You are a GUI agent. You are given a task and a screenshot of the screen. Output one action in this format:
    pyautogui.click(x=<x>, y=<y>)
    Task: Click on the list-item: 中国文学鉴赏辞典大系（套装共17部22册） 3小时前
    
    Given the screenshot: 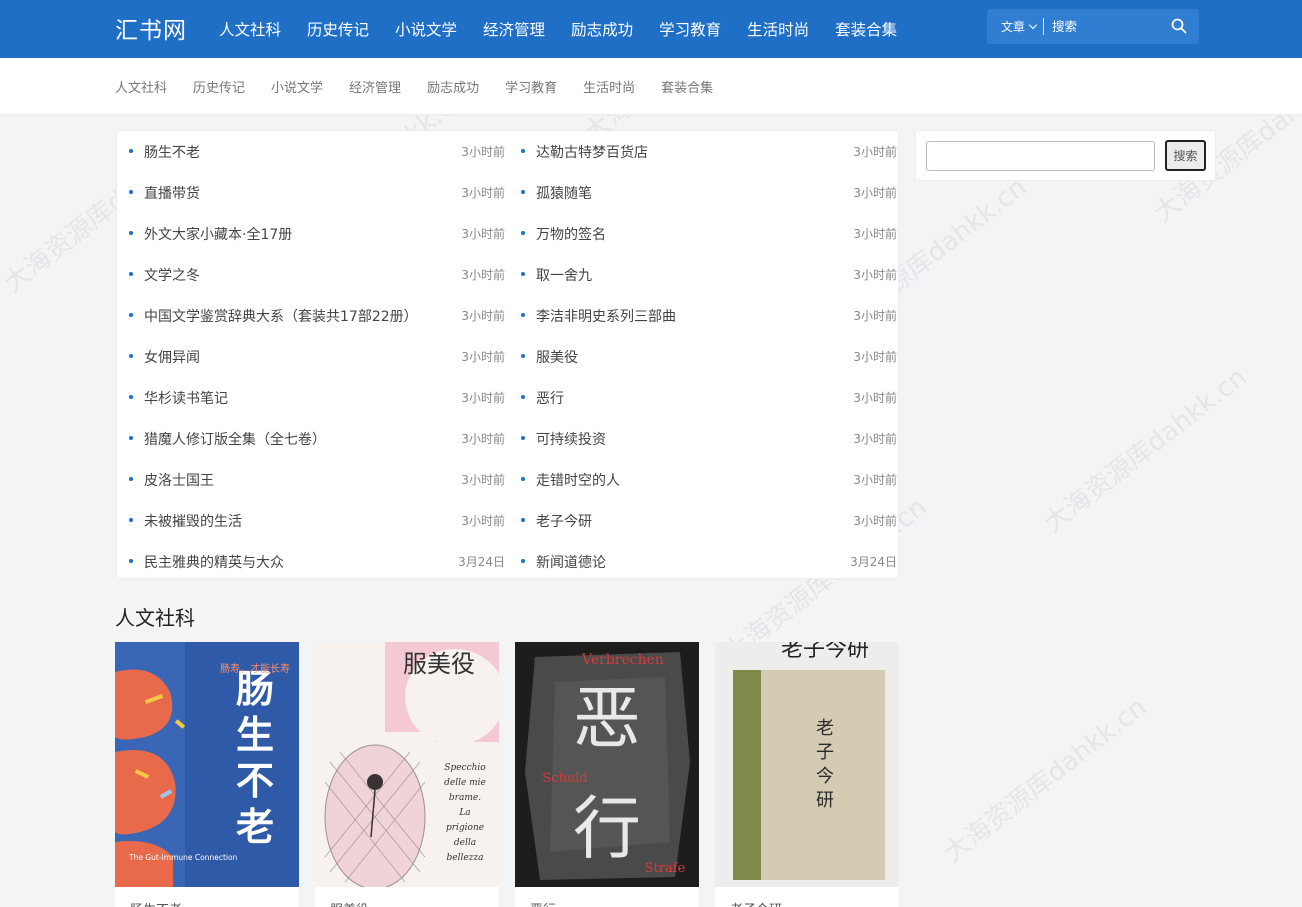 What is the action you would take?
    pyautogui.click(x=317, y=315)
    